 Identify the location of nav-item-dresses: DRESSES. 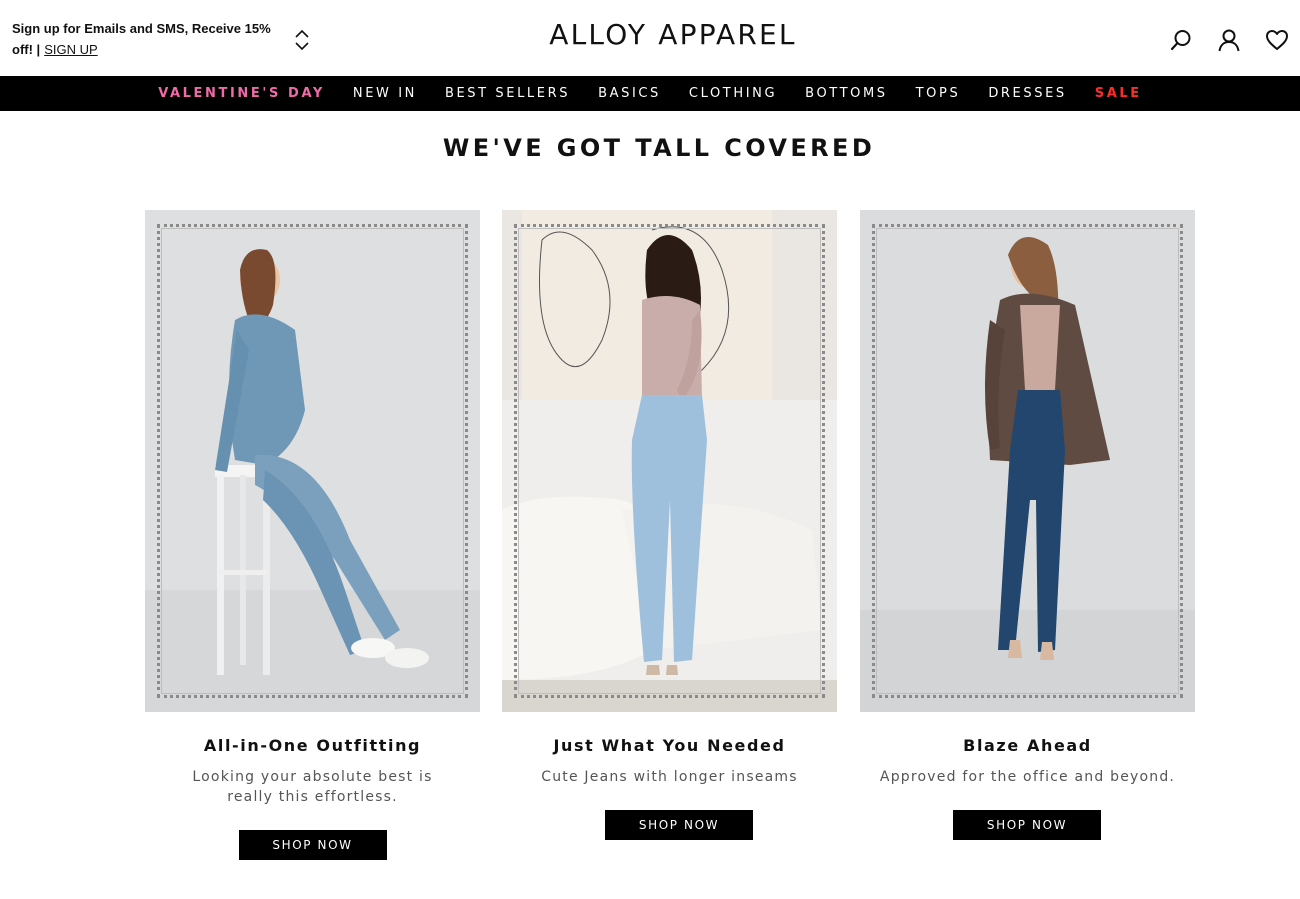
(1027, 93).